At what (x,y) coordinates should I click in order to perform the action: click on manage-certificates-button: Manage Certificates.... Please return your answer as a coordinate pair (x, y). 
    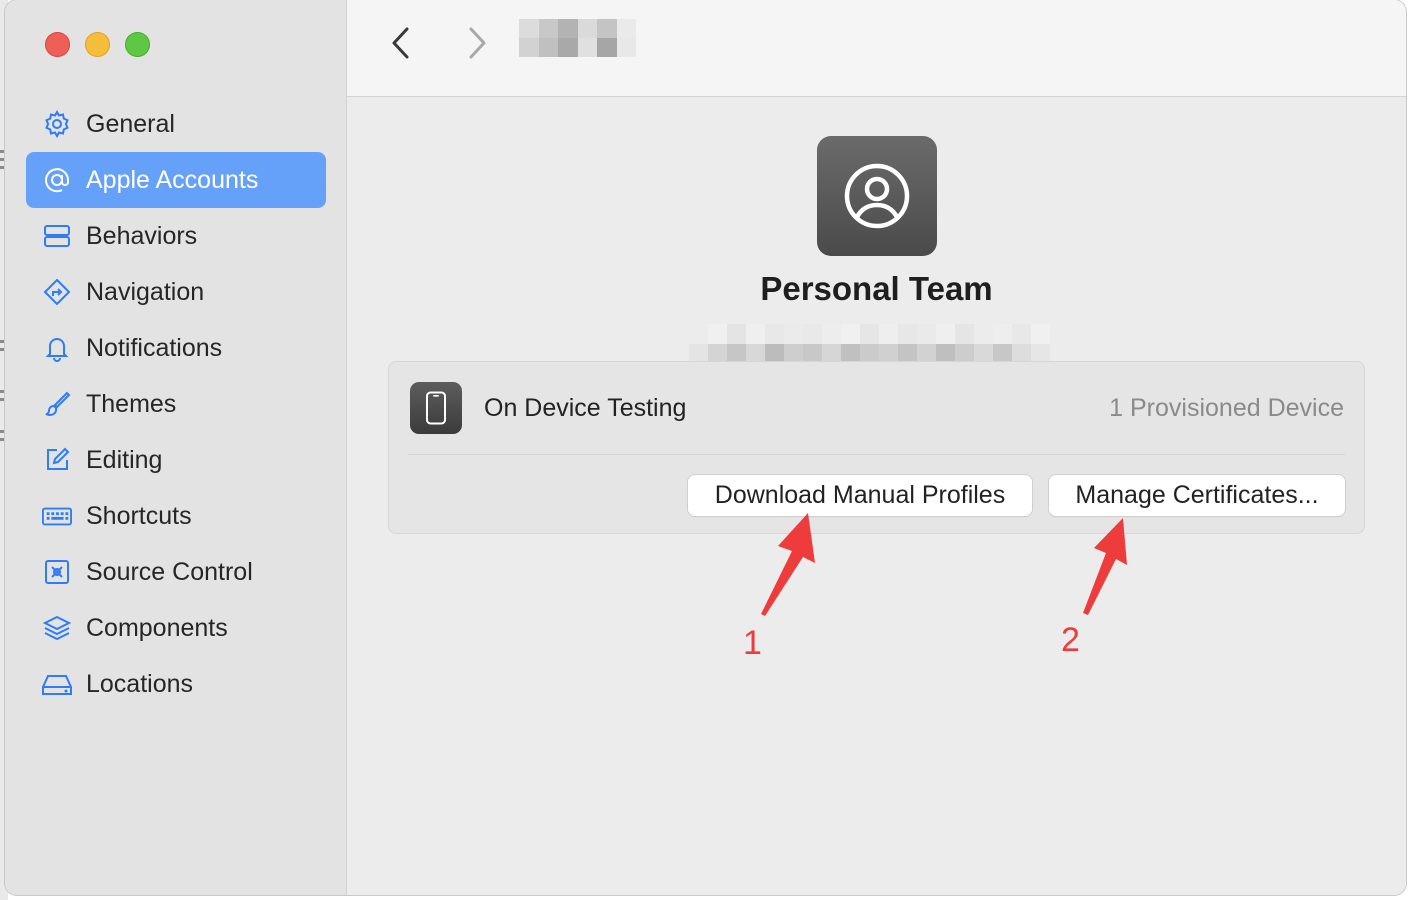
    Looking at the image, I should click on (1197, 495).